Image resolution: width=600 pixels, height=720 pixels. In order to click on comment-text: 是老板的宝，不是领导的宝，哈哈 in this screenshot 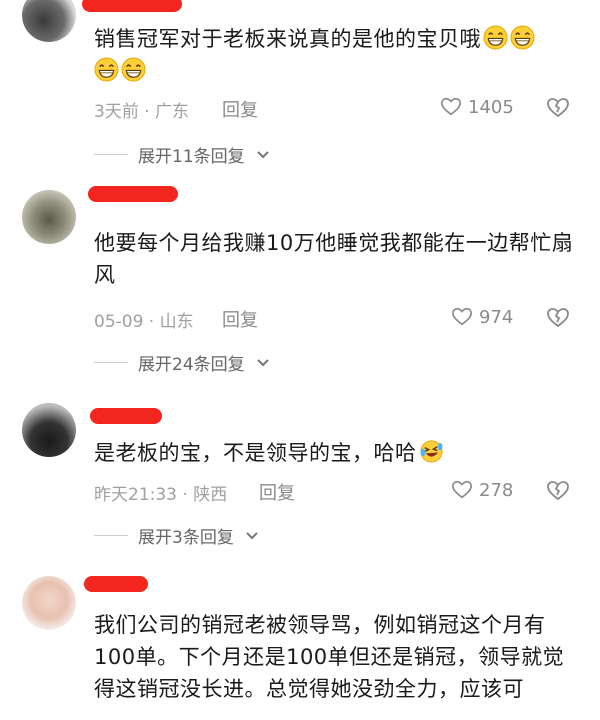, I will do `click(336, 453)`.